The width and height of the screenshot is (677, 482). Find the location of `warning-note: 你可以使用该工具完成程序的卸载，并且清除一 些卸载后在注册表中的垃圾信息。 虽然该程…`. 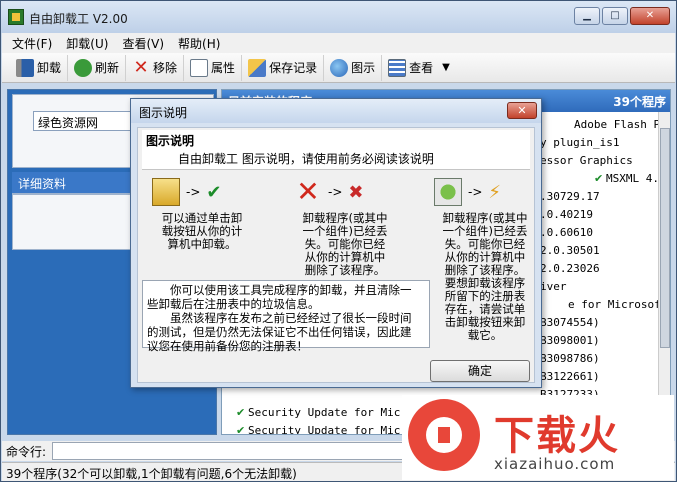

warning-note: 你可以使用该工具完成程序的卸载，并且清除一 些卸载后在注册表中的垃圾信息。 虽然该程… is located at coordinates (286, 316).